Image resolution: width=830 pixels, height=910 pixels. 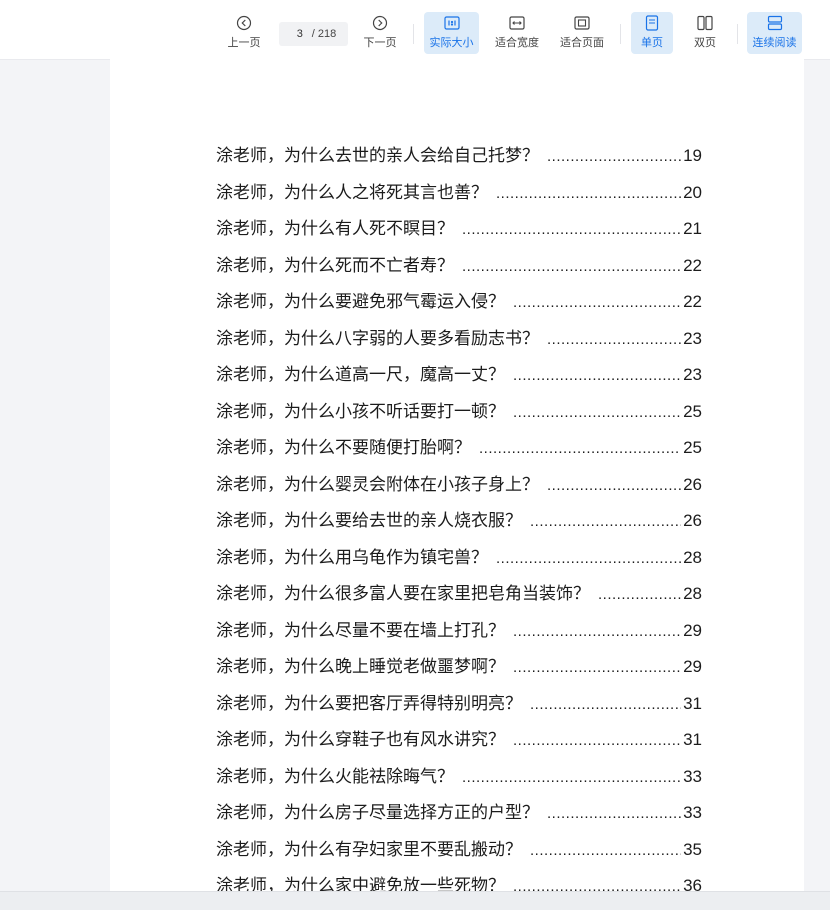 I want to click on fit-page-label: 适合页面, so click(x=582, y=43).